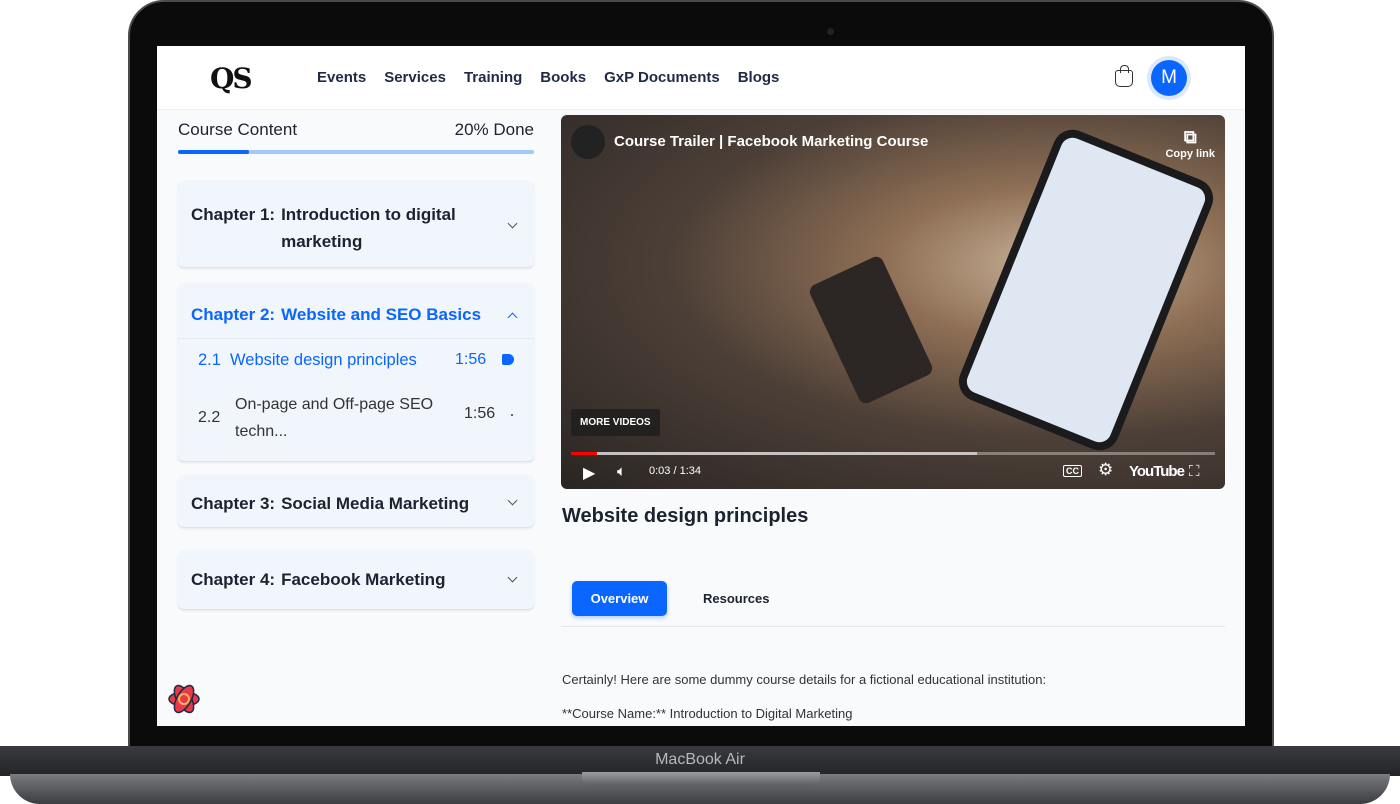  I want to click on progress-label: 20% Done, so click(494, 129).